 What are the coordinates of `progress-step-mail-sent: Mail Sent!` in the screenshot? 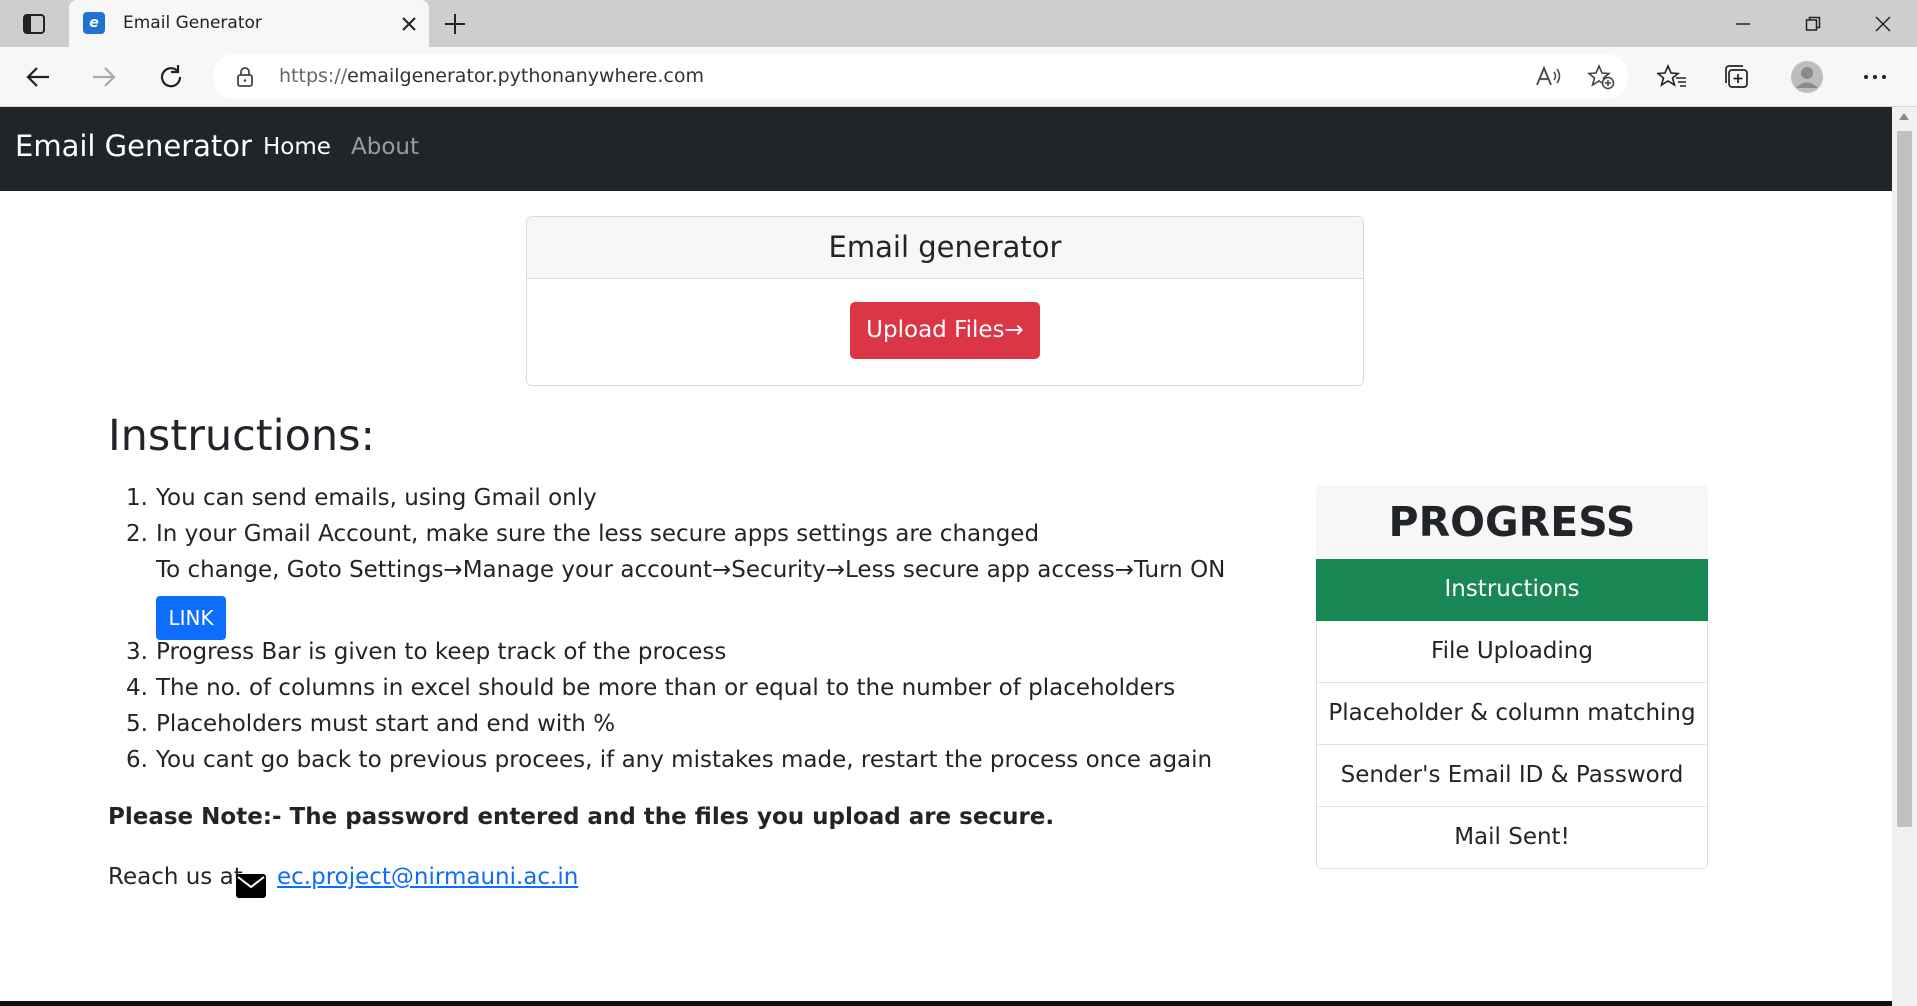 It's located at (1512, 838).